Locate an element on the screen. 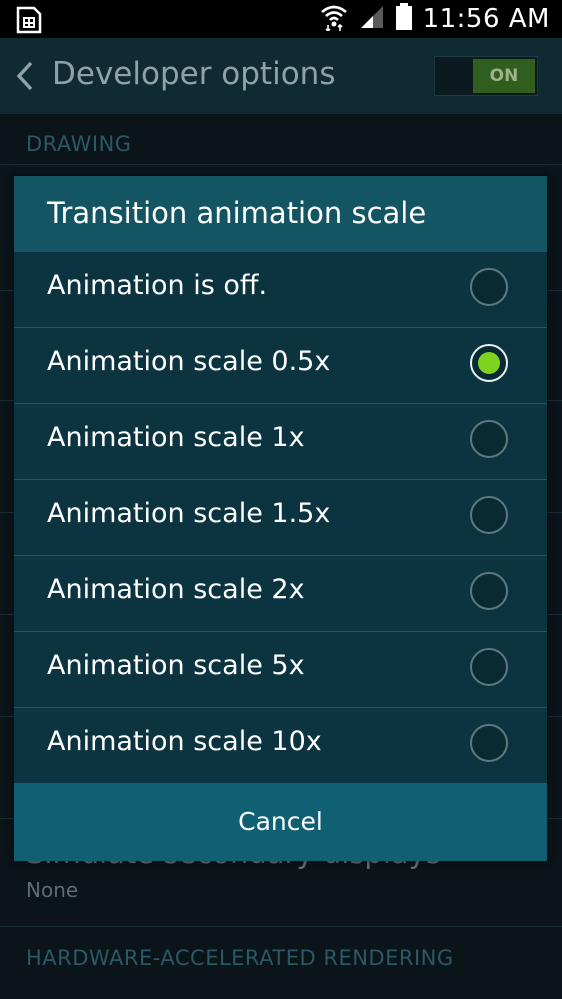 Image resolution: width=562 pixels, height=999 pixels. option-animation-5x: Animation scale 5x is located at coordinates (280, 670).